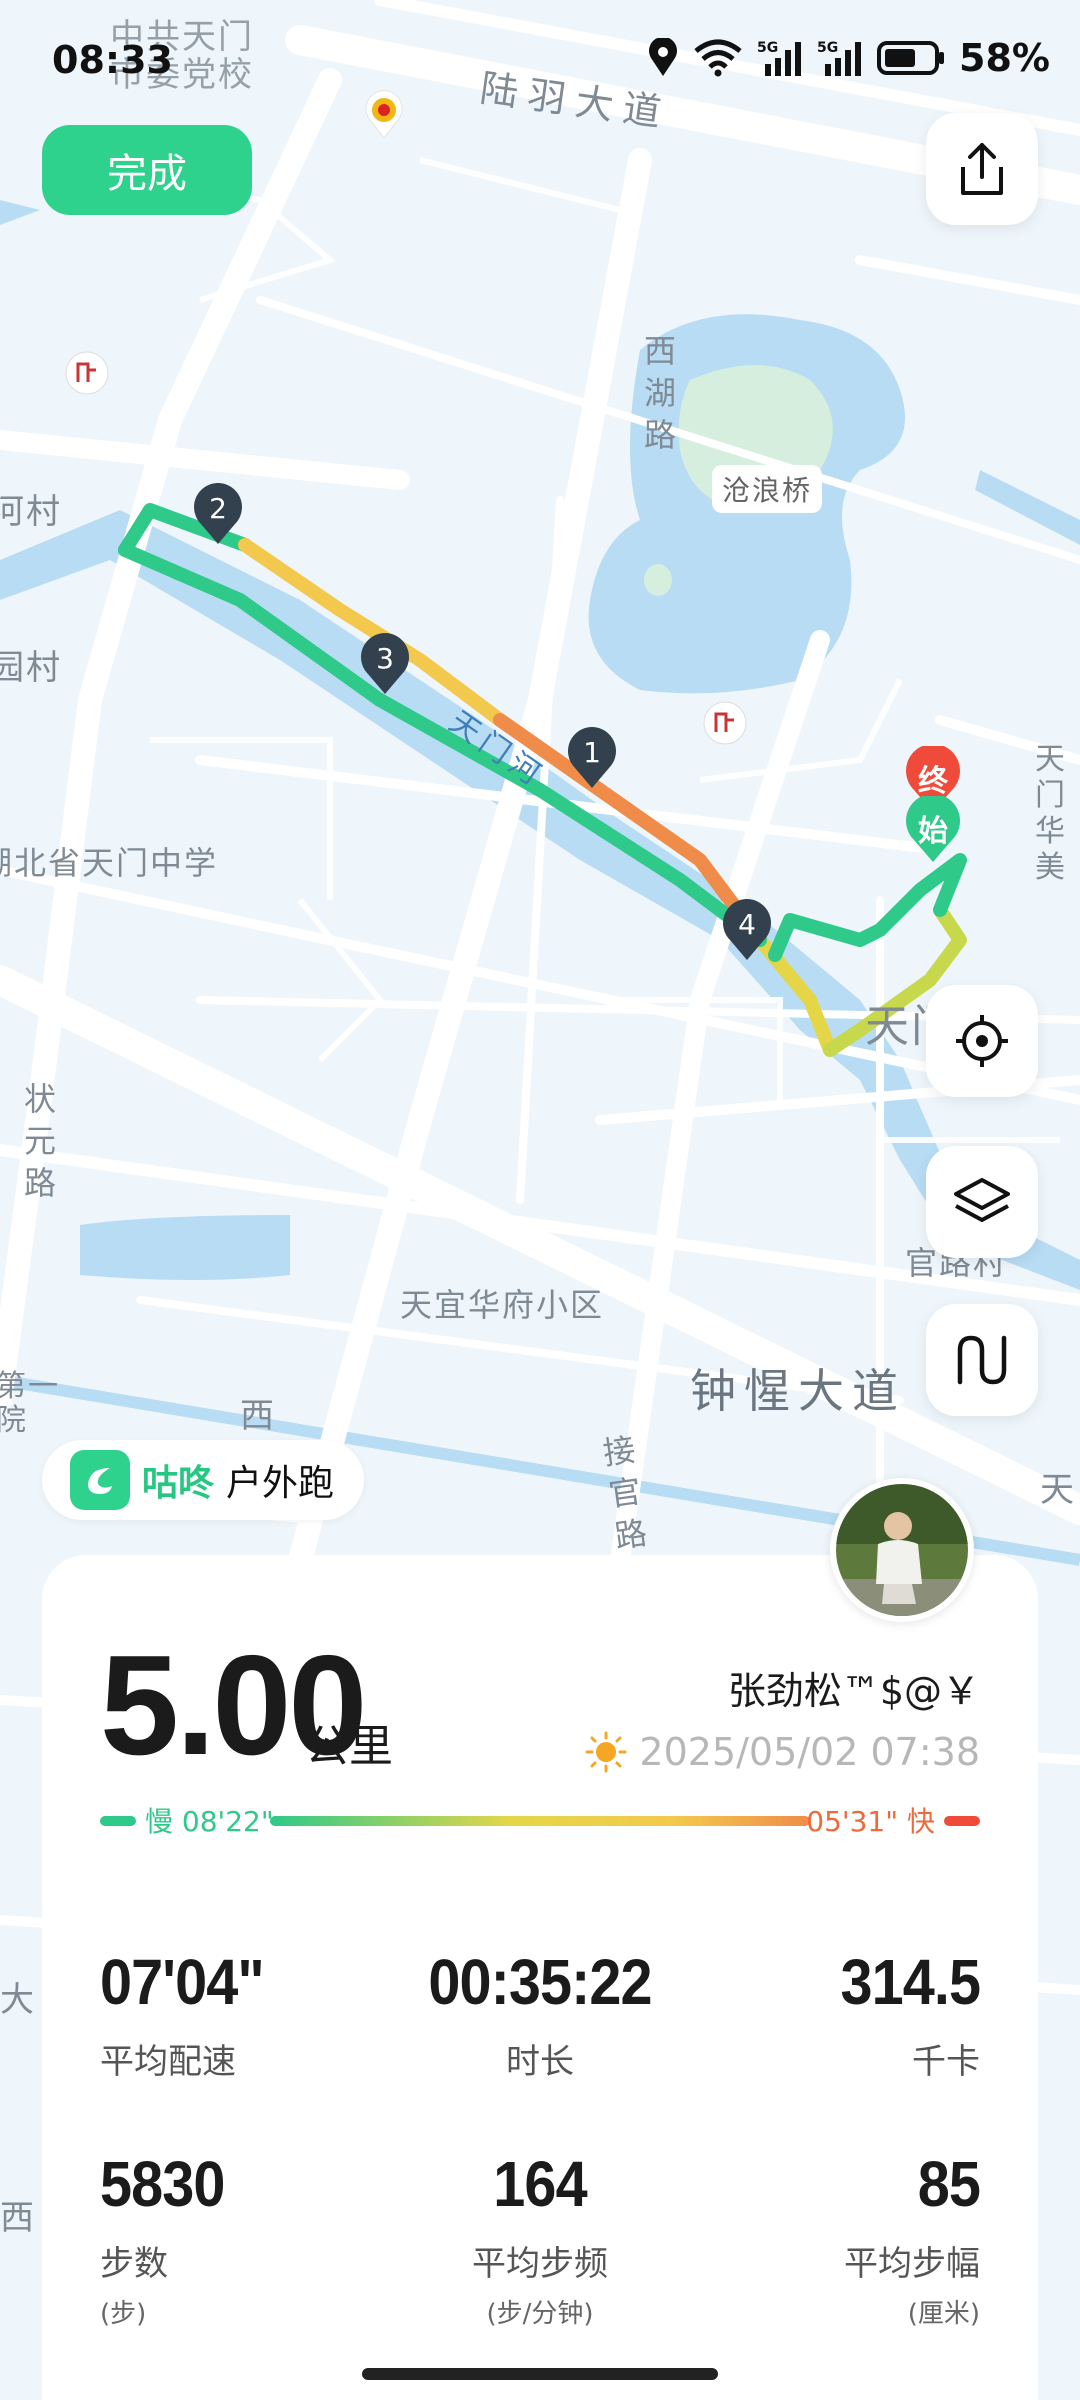 The width and height of the screenshot is (1080, 2400). What do you see at coordinates (1058, 1490) in the screenshot?
I see `map-label-tian-right: 天` at bounding box center [1058, 1490].